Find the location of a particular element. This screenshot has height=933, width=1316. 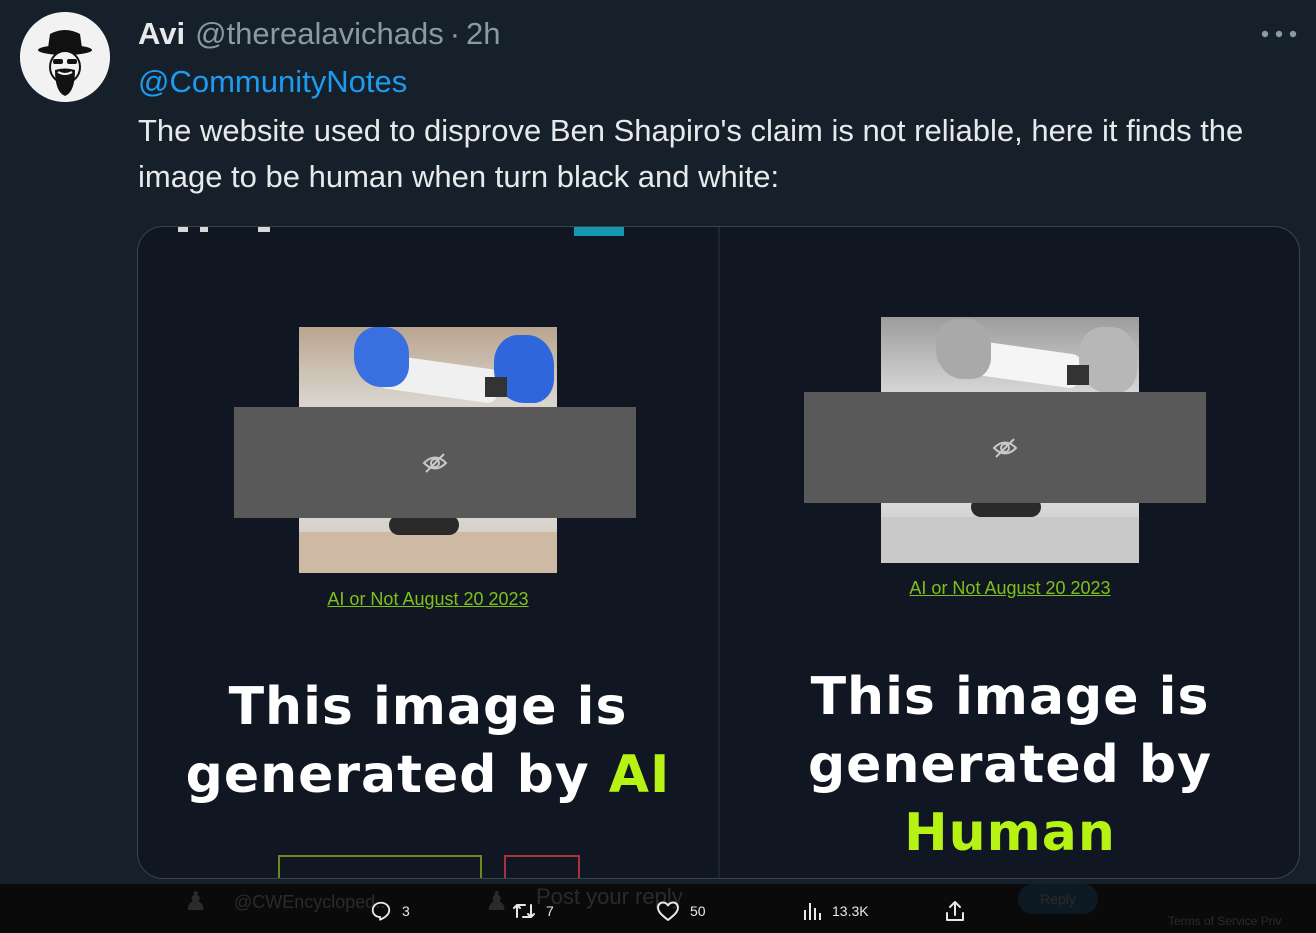

ghost-footer: Terms of Service Priv is located at coordinates (1225, 921).